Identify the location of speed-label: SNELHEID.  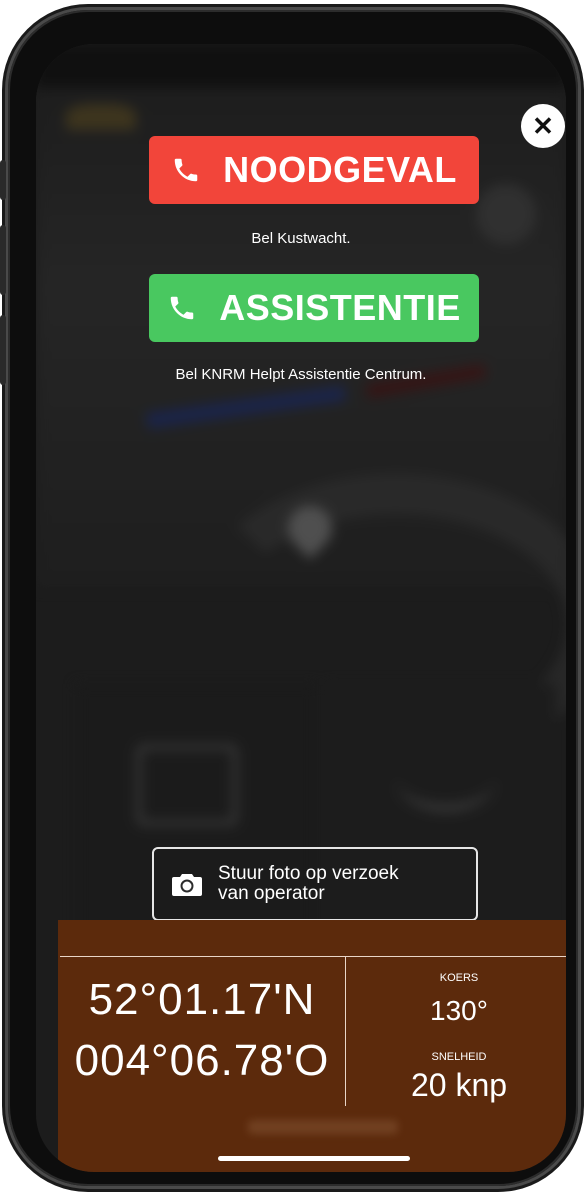
(459, 1057).